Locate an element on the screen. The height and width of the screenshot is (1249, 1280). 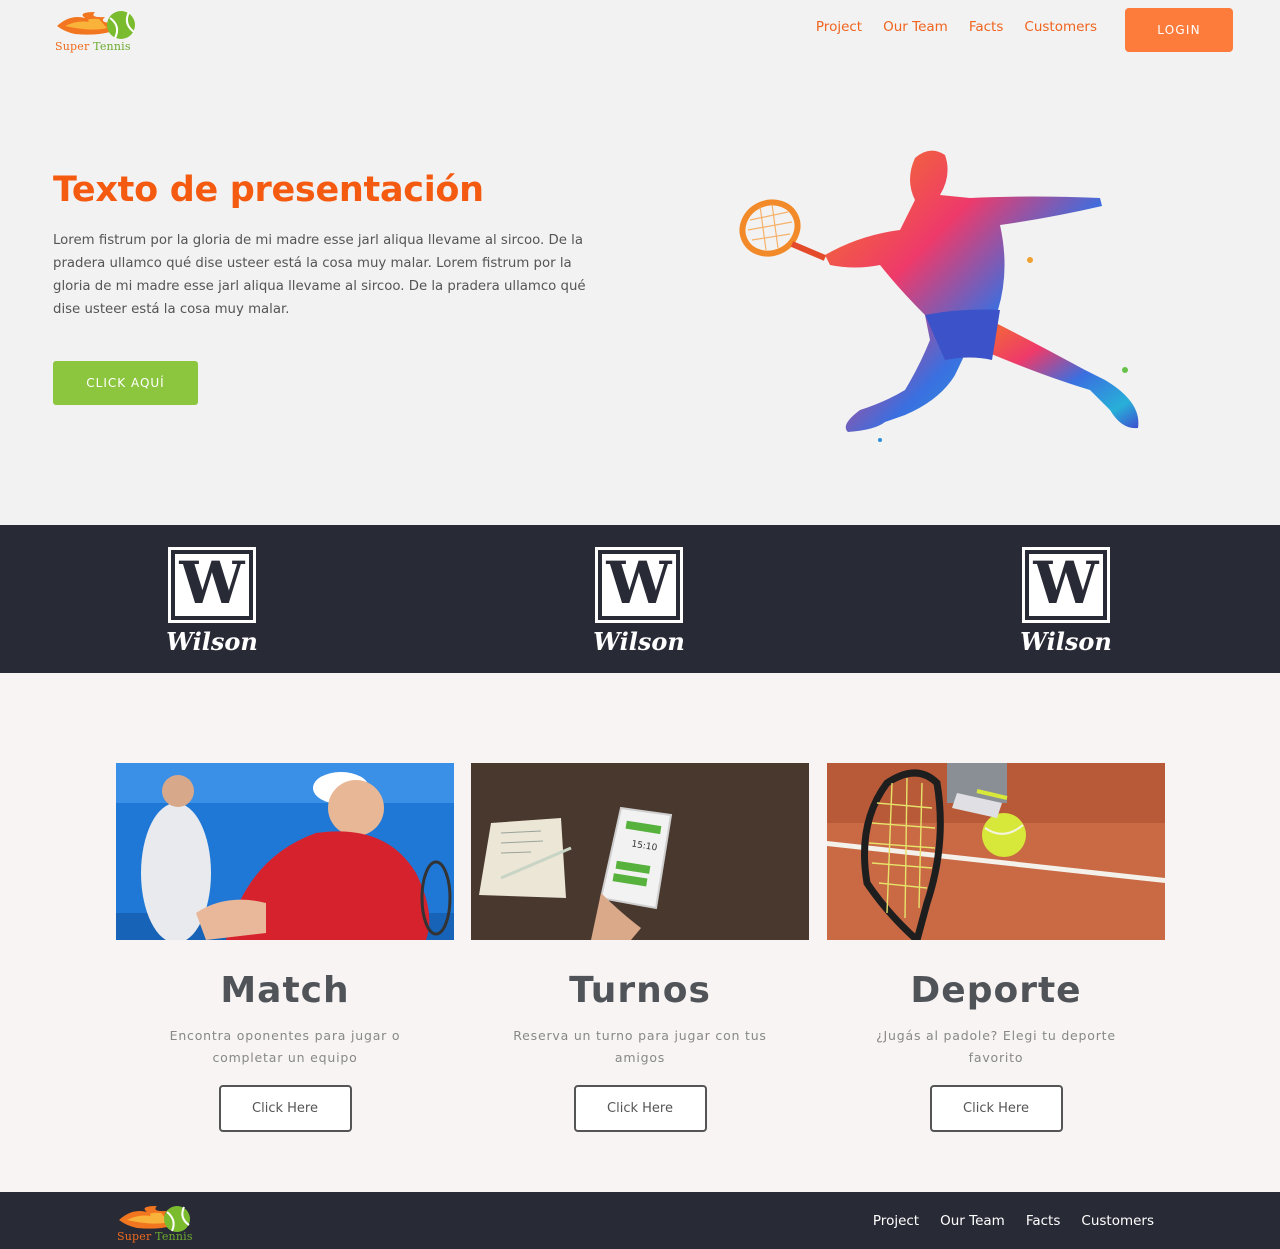
deporte-photo is located at coordinates (996, 851).